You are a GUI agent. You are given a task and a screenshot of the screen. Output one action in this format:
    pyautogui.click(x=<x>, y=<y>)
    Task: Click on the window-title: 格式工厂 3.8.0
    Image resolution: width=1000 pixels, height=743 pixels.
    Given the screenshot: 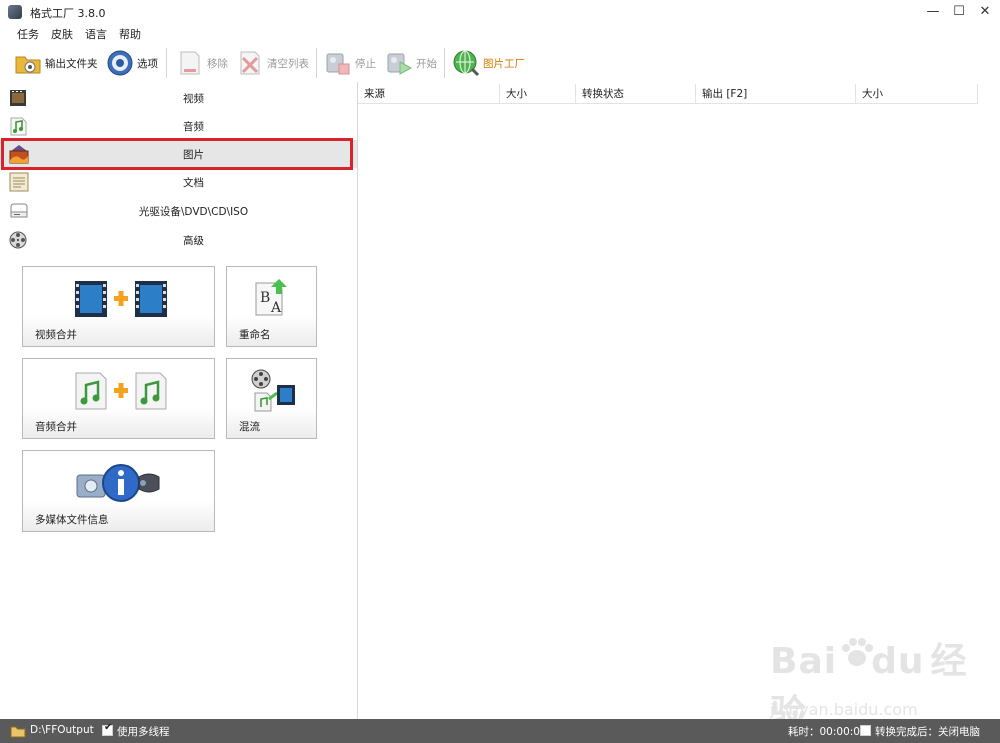 What is the action you would take?
    pyautogui.click(x=68, y=13)
    